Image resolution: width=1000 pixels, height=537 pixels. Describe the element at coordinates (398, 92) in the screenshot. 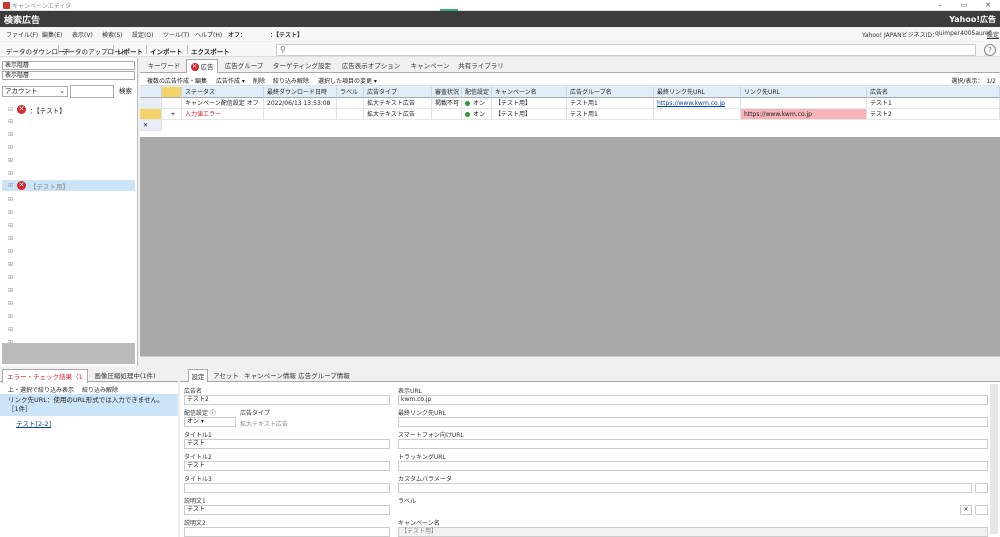

I see `column-header: 広告タイプ` at that location.